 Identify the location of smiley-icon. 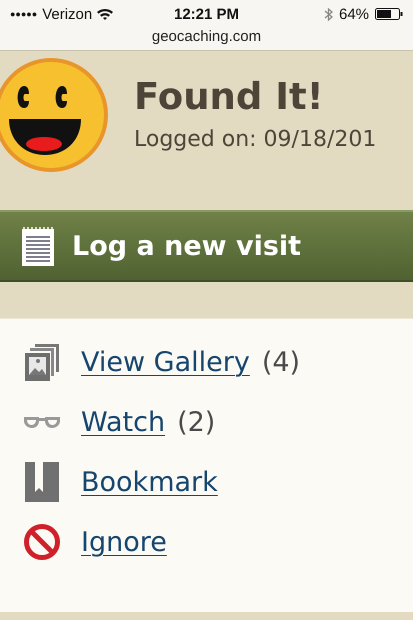
(54, 115).